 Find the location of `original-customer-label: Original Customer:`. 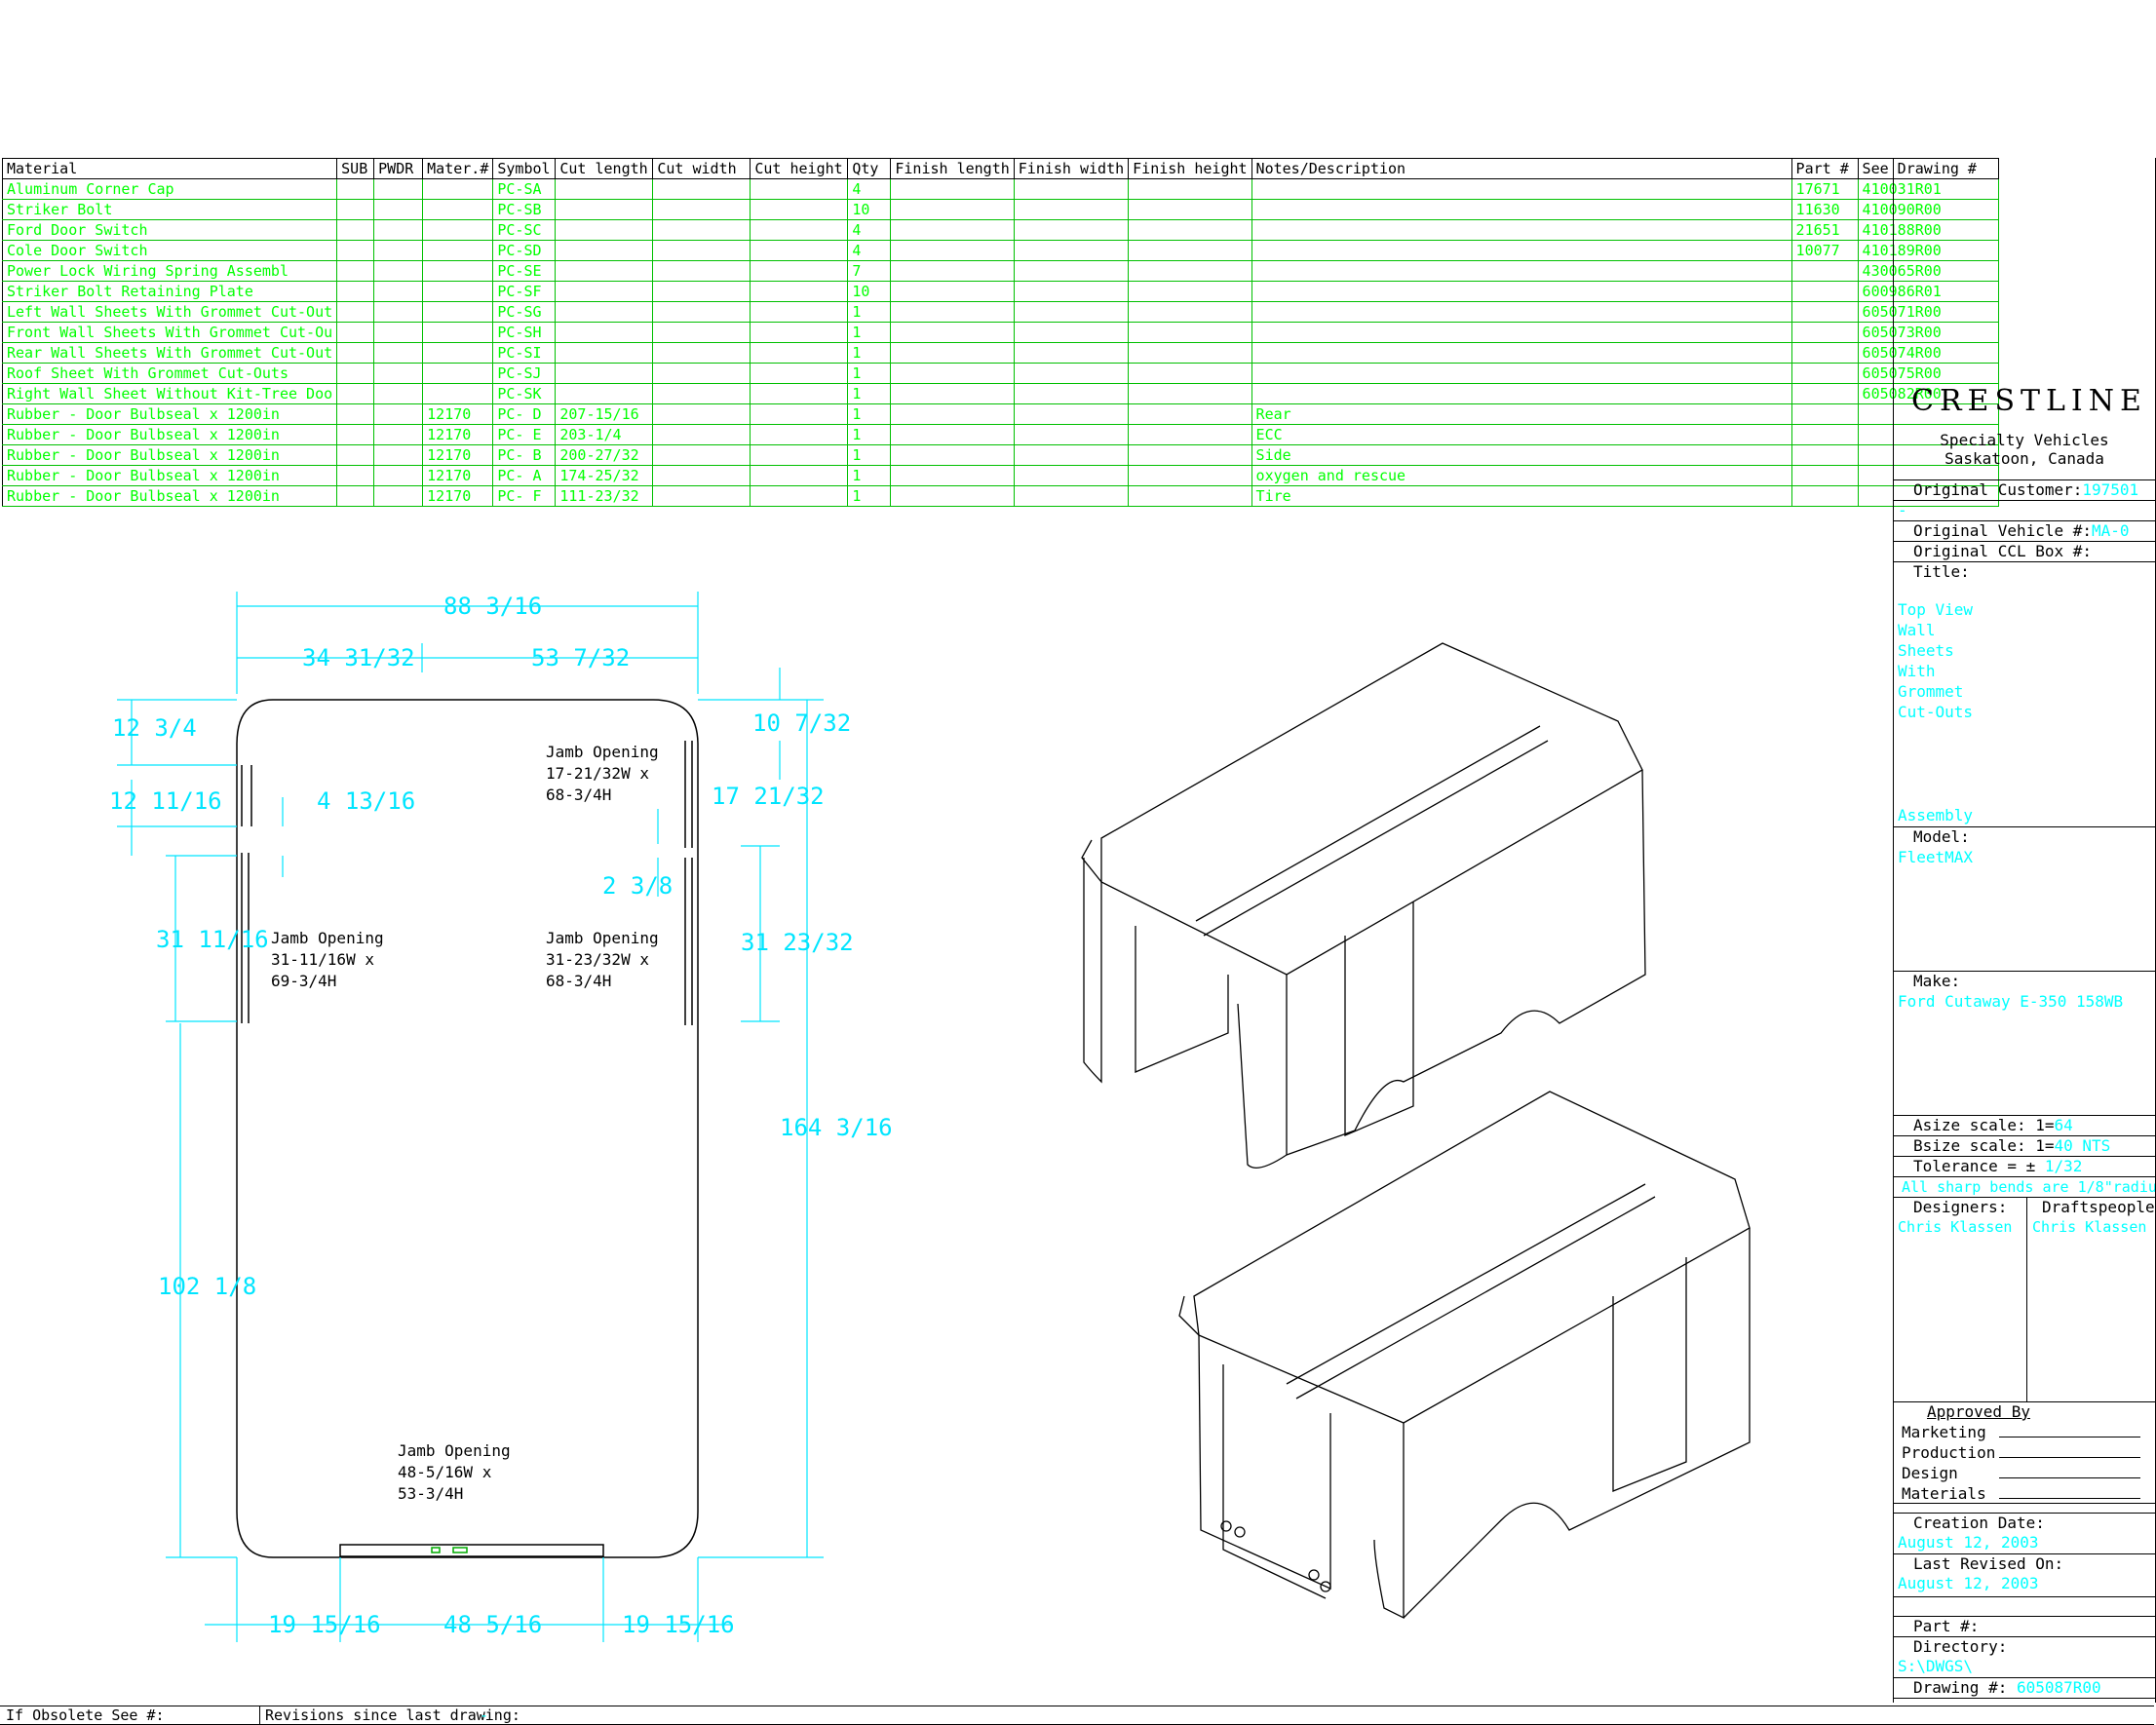

original-customer-label: Original Customer: is located at coordinates (1998, 489).